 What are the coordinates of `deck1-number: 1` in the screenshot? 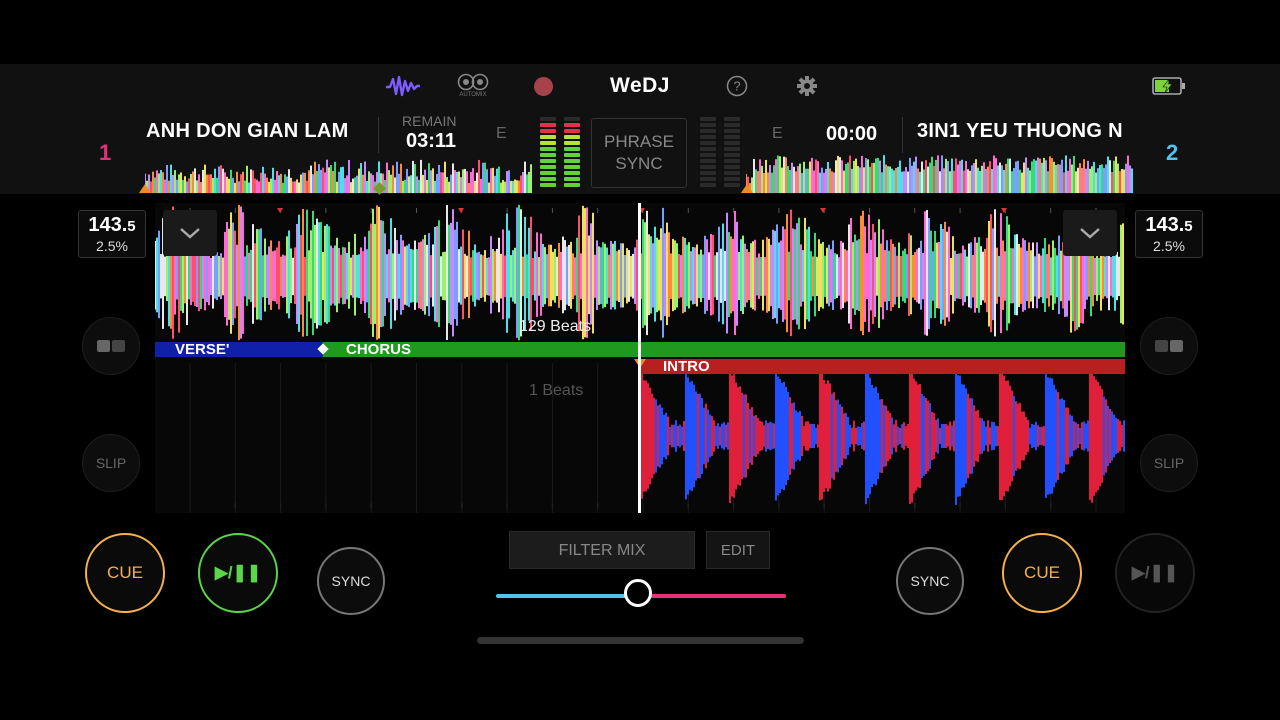 It's located at (105, 152).